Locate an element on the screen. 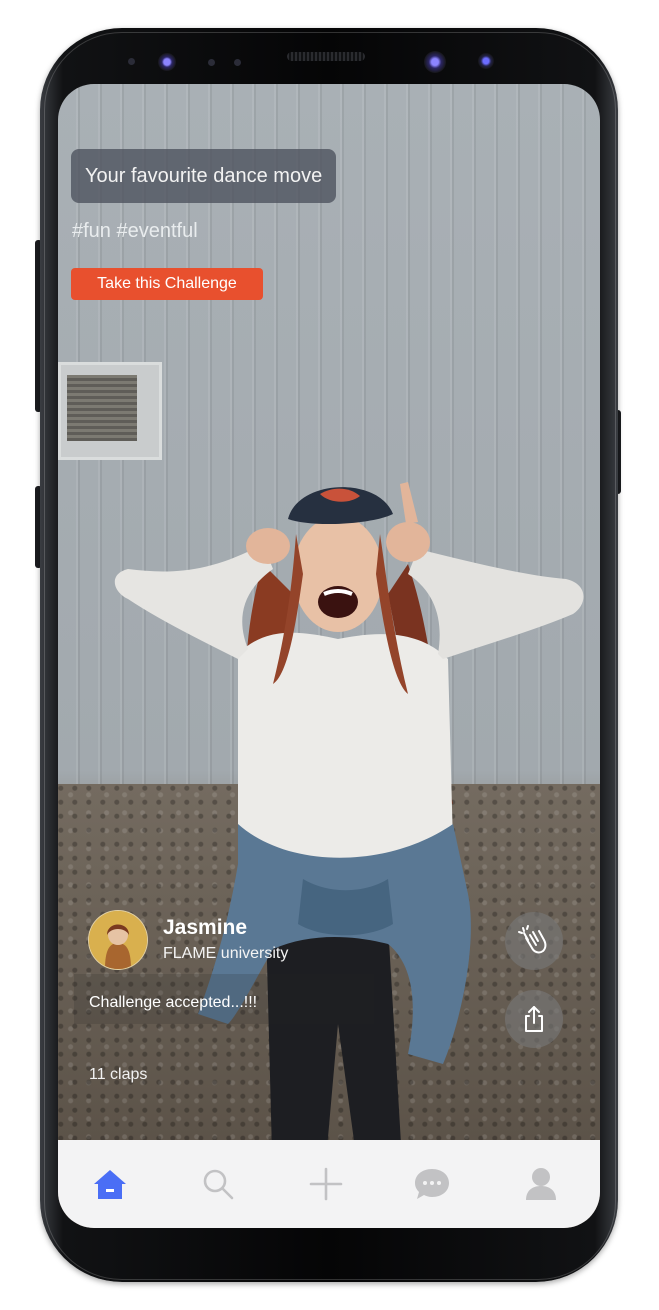 This screenshot has height=1310, width=659. challenge-title: Your favourite dance move is located at coordinates (204, 176).